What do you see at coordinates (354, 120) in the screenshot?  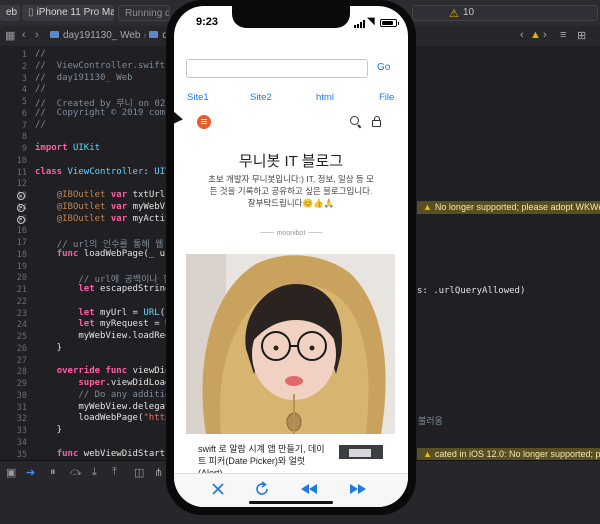 I see `search-icon` at bounding box center [354, 120].